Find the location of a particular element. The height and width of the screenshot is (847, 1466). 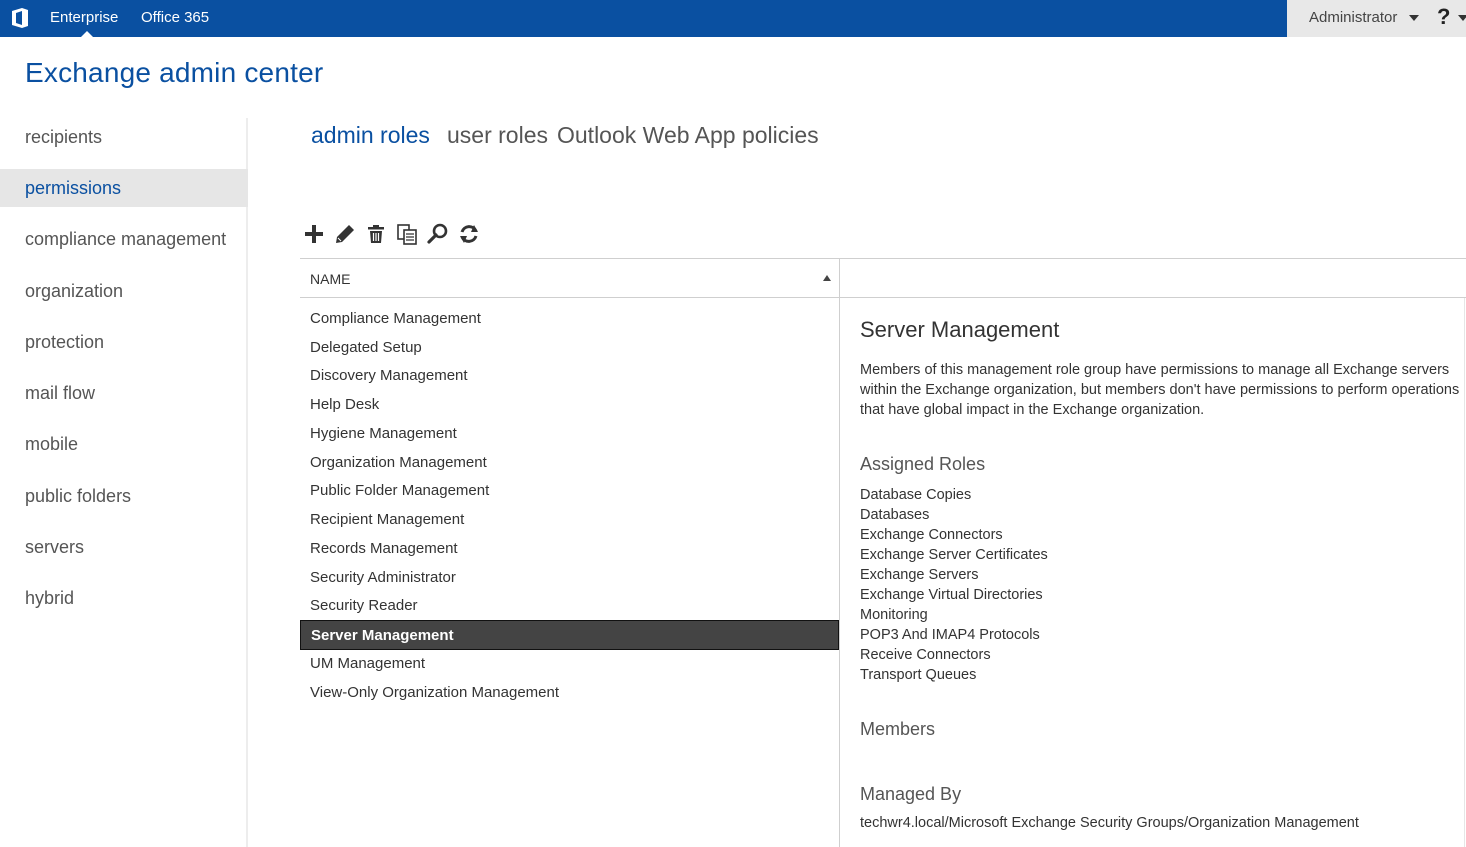

role-item: Exchange Server Certificates is located at coordinates (954, 555).